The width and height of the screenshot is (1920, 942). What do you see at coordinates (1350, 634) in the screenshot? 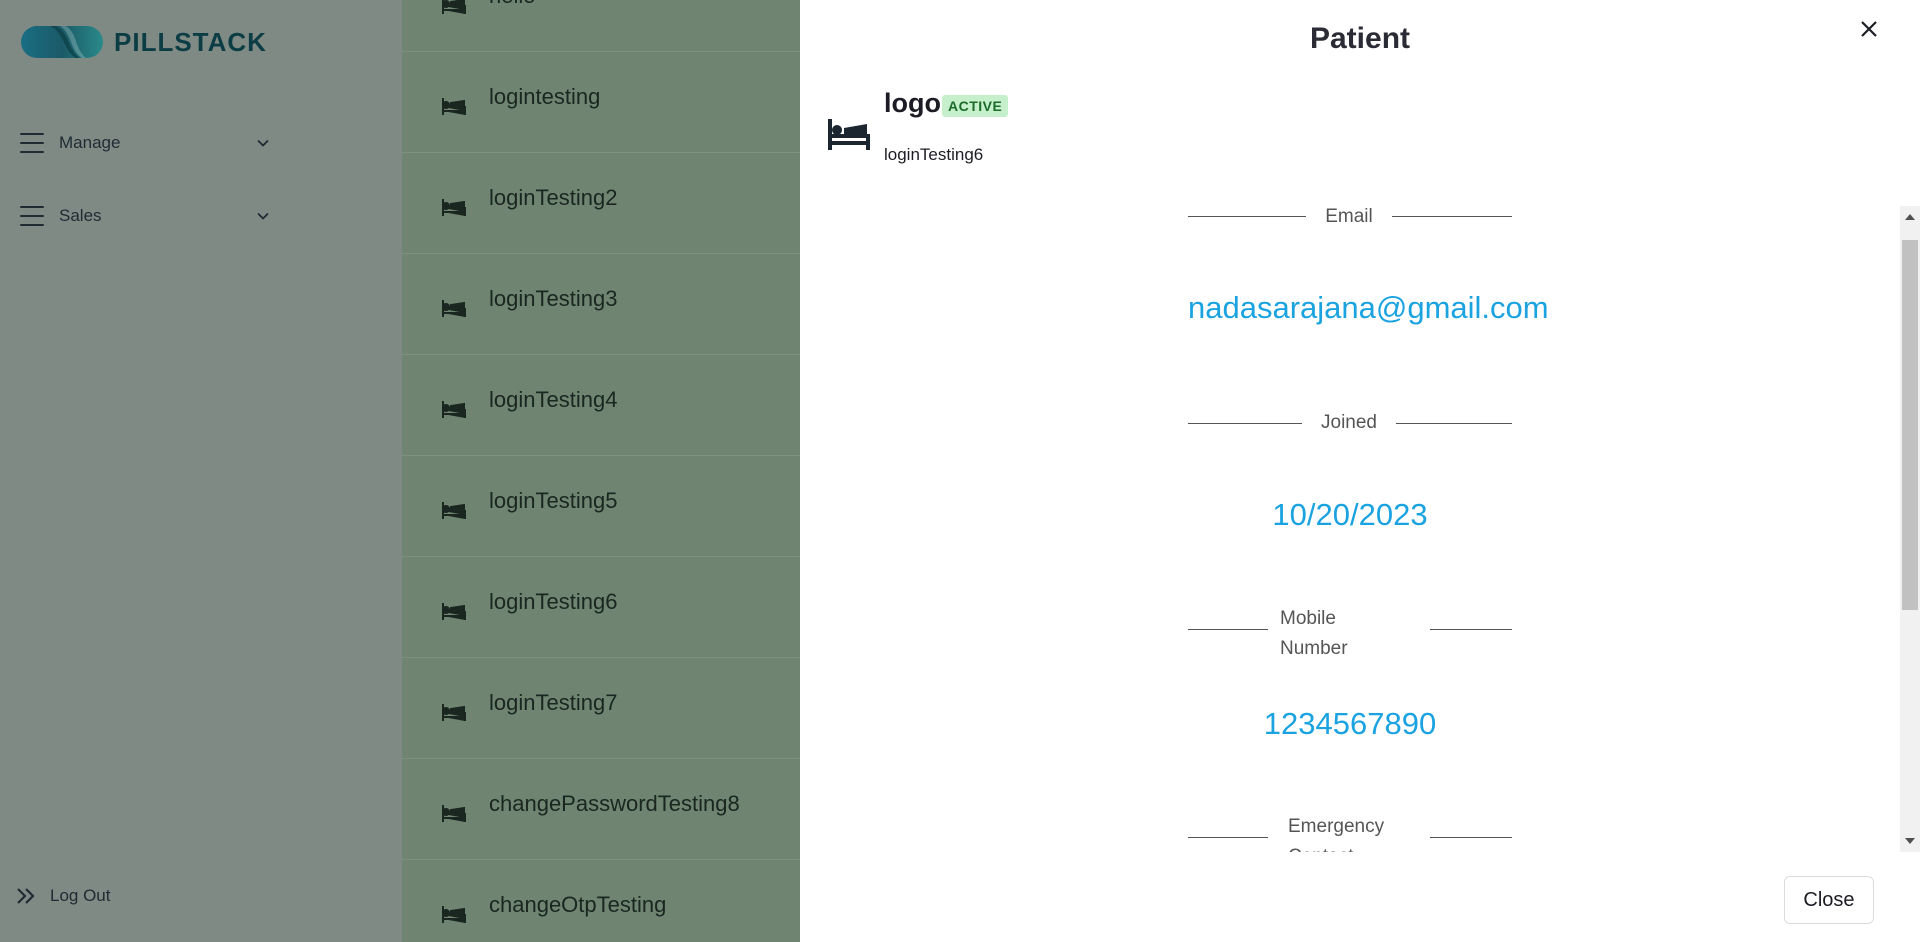
I see `mobile-section-divider: Mobile Number` at bounding box center [1350, 634].